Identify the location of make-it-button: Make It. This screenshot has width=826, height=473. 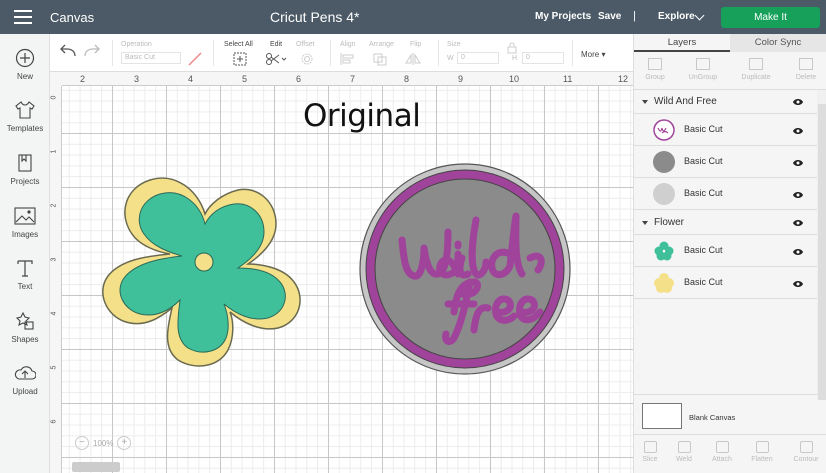
(770, 17).